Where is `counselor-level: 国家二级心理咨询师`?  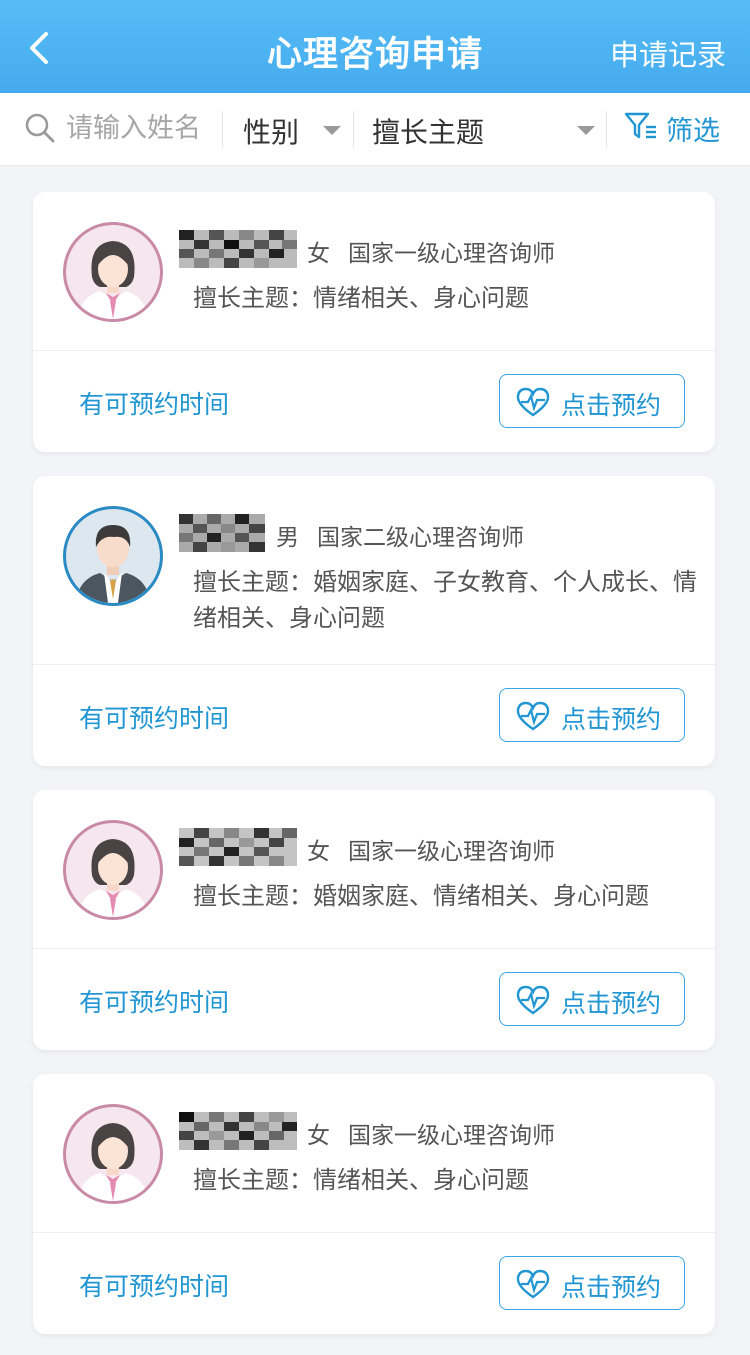 counselor-level: 国家二级心理咨询师 is located at coordinates (420, 538).